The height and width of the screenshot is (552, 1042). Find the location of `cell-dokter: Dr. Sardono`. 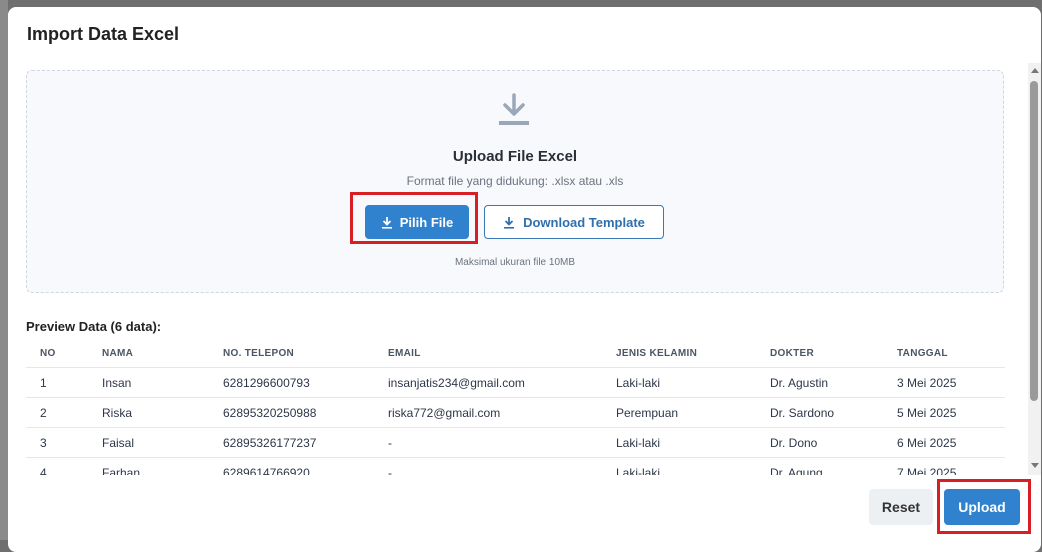

cell-dokter: Dr. Sardono is located at coordinates (819, 412).